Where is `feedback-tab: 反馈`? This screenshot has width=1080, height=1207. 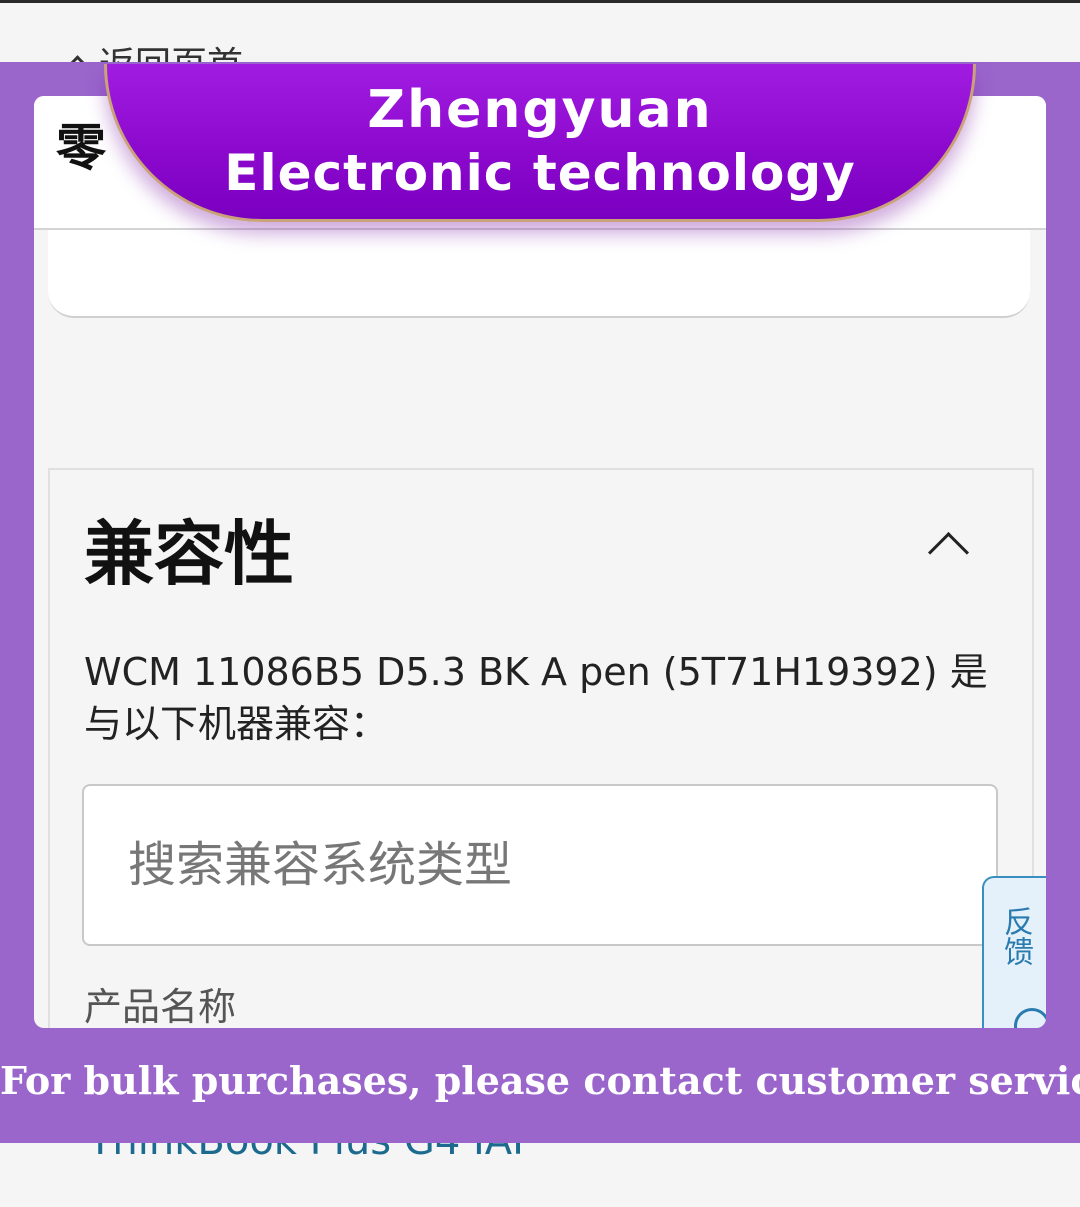 feedback-tab: 反馈 is located at coordinates (1014, 952).